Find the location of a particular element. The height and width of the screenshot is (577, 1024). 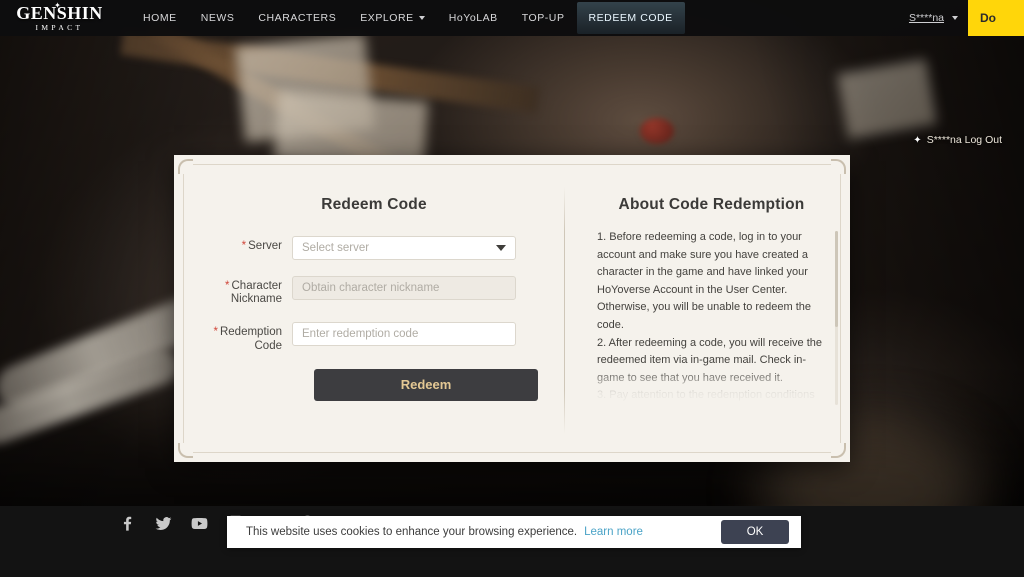

cookie-learn-more-link: Learn more is located at coordinates (613, 532).